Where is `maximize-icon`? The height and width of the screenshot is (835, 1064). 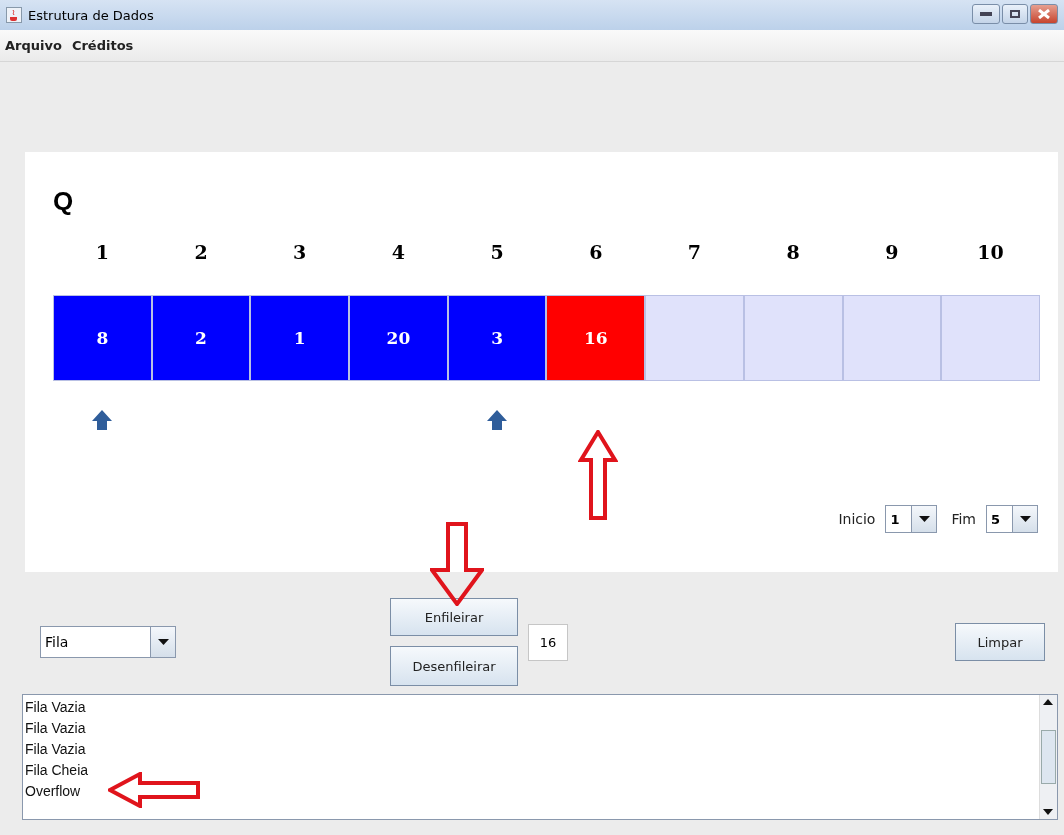
maximize-icon is located at coordinates (1015, 14).